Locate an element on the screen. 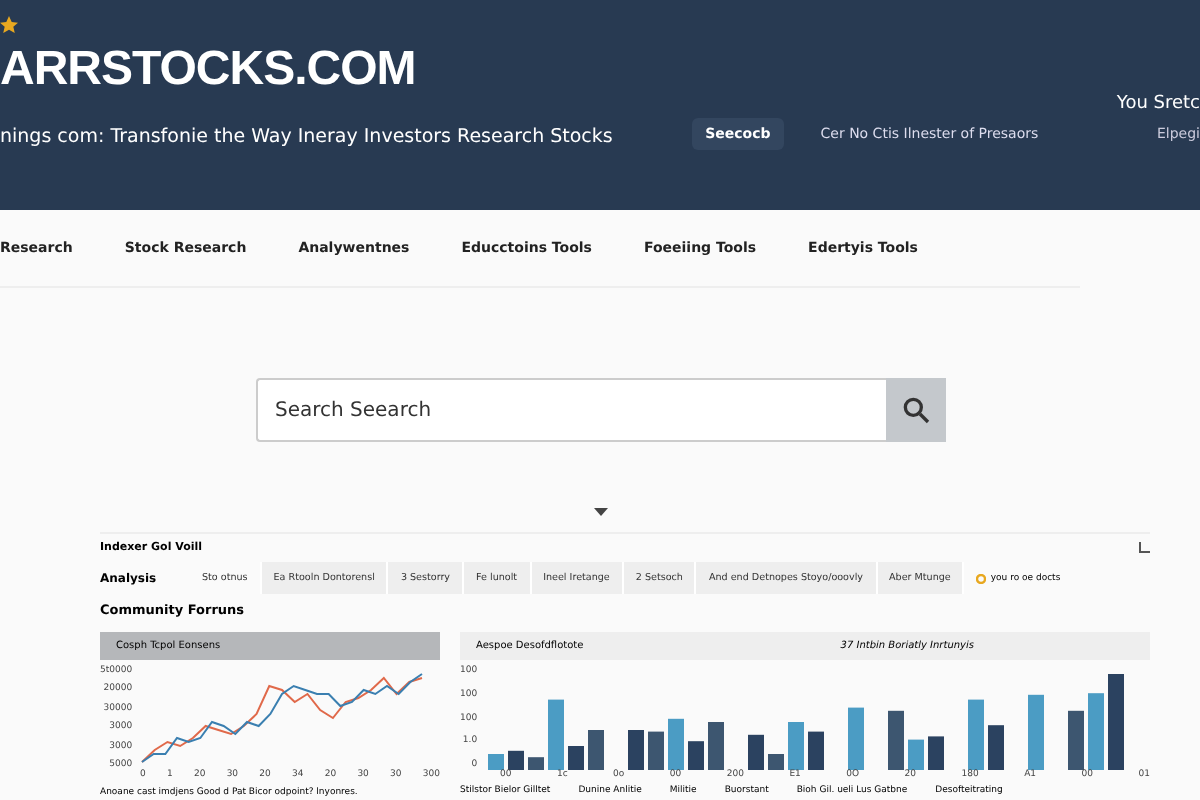  corner-icon is located at coordinates (1144, 548).